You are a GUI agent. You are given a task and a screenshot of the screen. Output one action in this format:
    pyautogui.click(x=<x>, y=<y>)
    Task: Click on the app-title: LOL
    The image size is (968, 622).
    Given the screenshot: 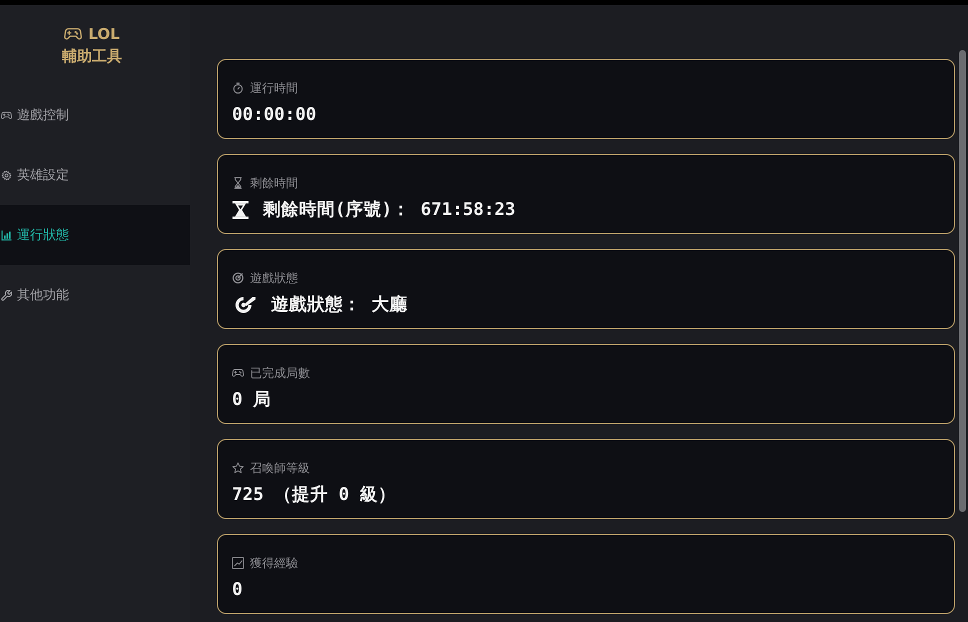 What is the action you would take?
    pyautogui.click(x=104, y=34)
    